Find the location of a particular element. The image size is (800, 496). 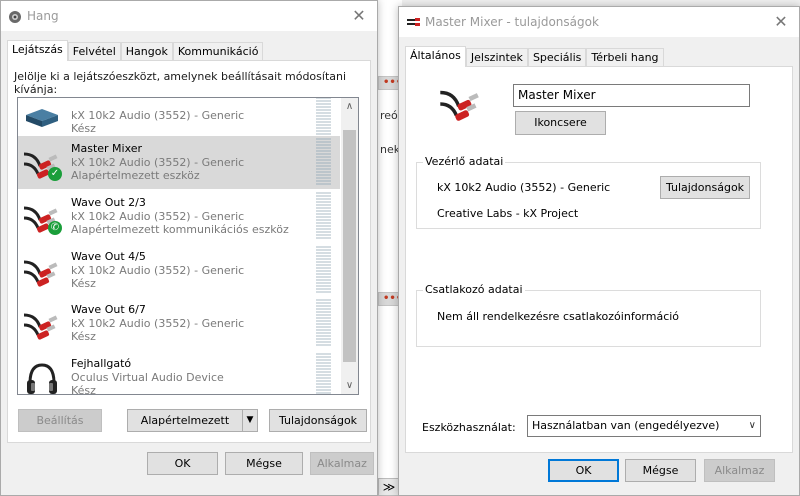

scroll-down-icon: ∨ is located at coordinates (349, 385).